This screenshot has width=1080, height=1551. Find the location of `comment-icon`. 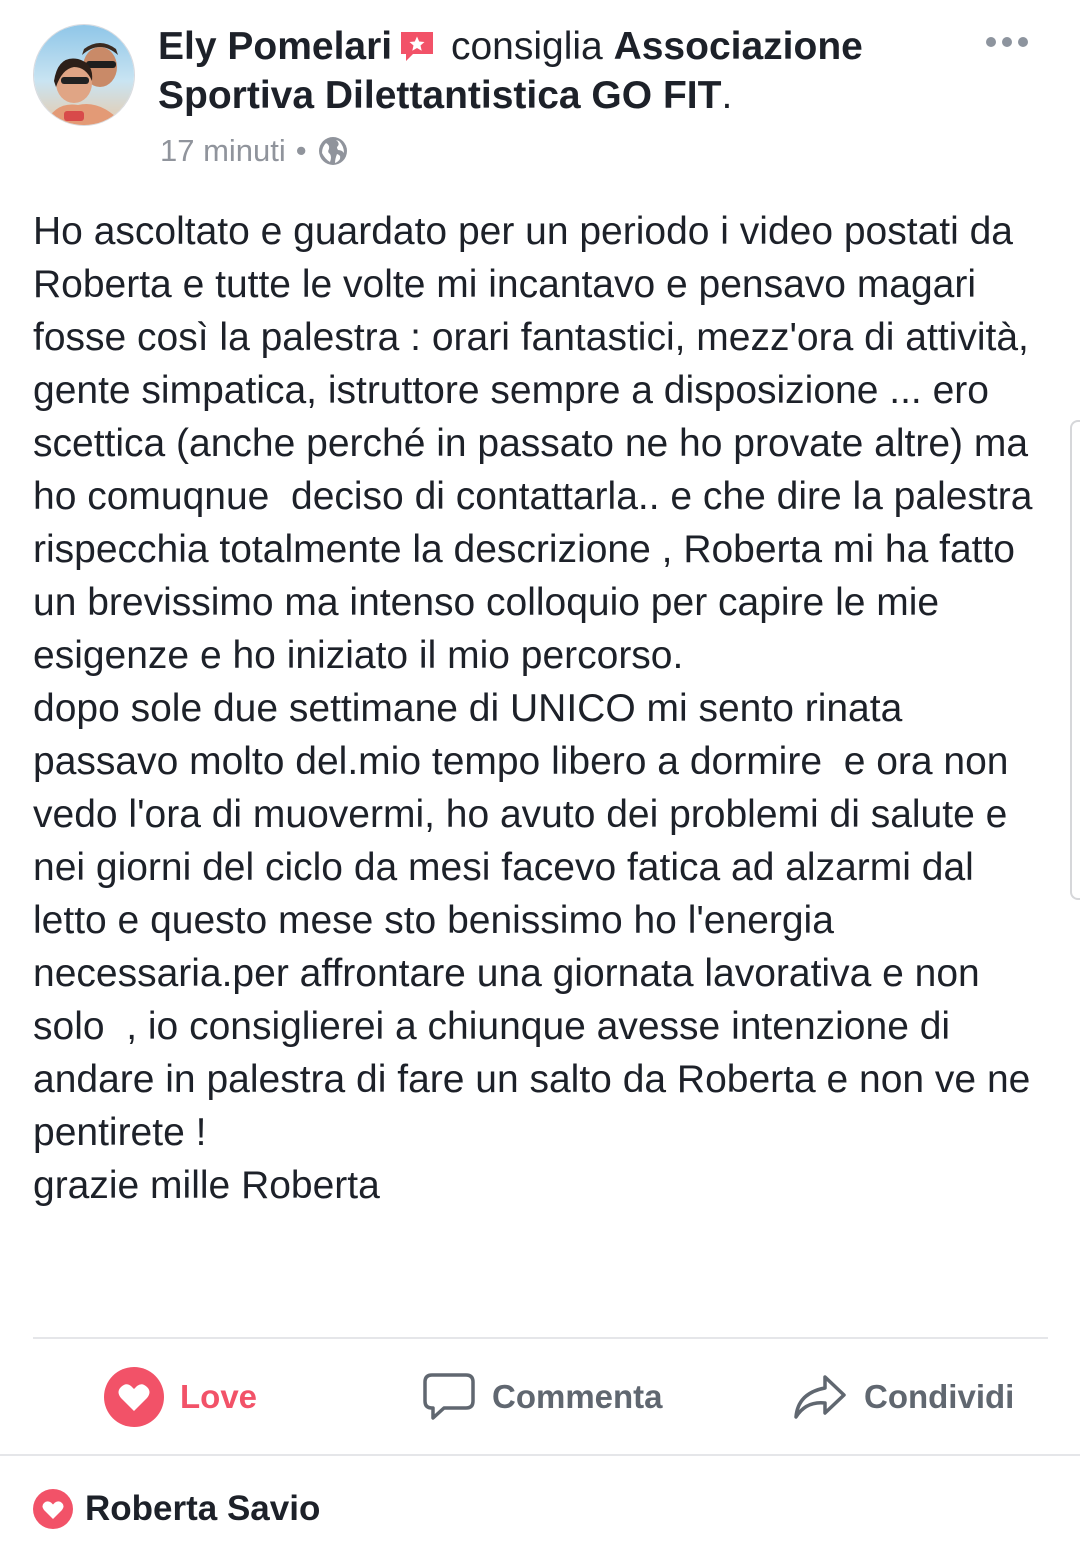

comment-icon is located at coordinates (449, 1396).